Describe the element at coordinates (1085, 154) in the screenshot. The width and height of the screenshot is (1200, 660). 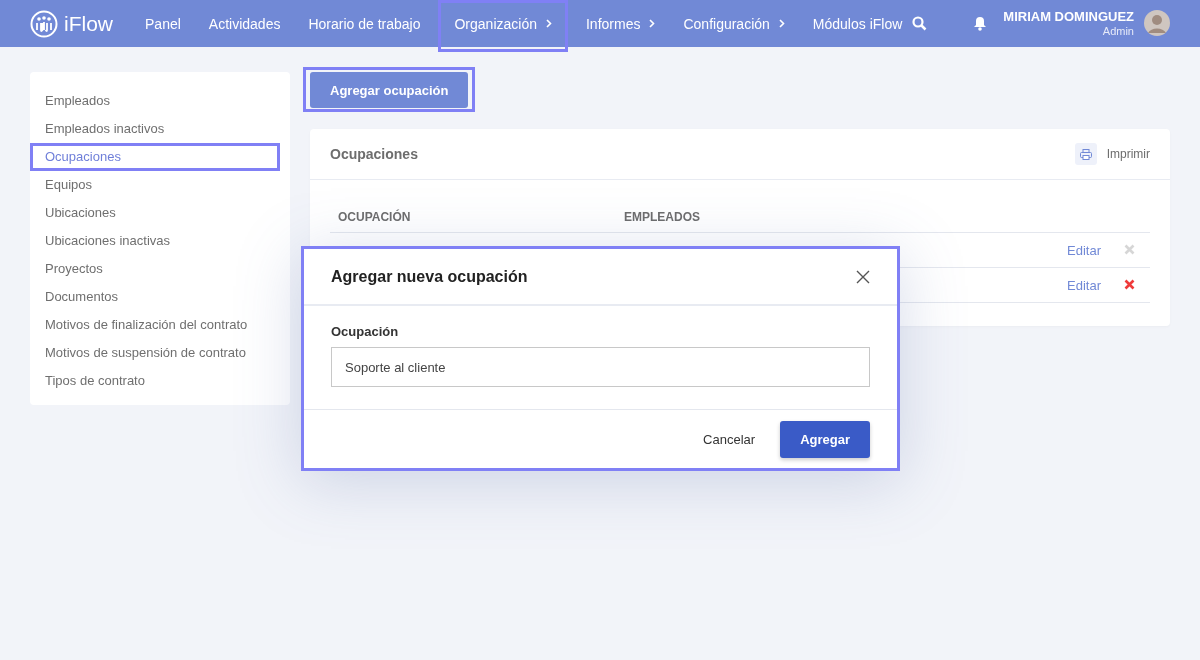
I see `print-icon` at that location.